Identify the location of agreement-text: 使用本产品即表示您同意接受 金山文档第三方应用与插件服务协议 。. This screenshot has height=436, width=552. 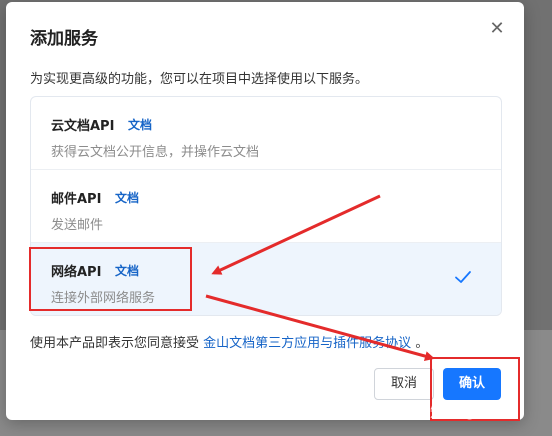
(229, 341).